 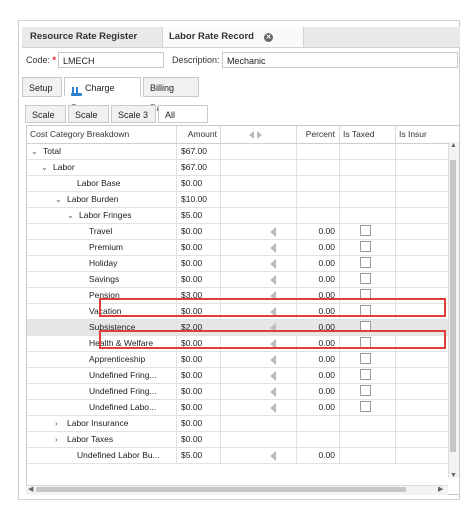 What do you see at coordinates (251, 135) in the screenshot?
I see `scroll-left-icon` at bounding box center [251, 135].